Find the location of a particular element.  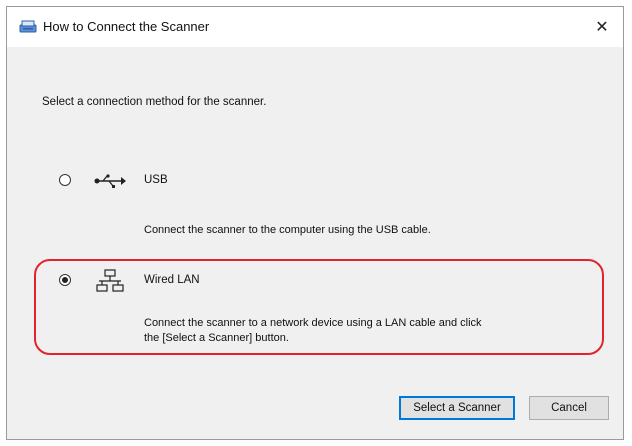

close-icon: ✕ is located at coordinates (602, 27).